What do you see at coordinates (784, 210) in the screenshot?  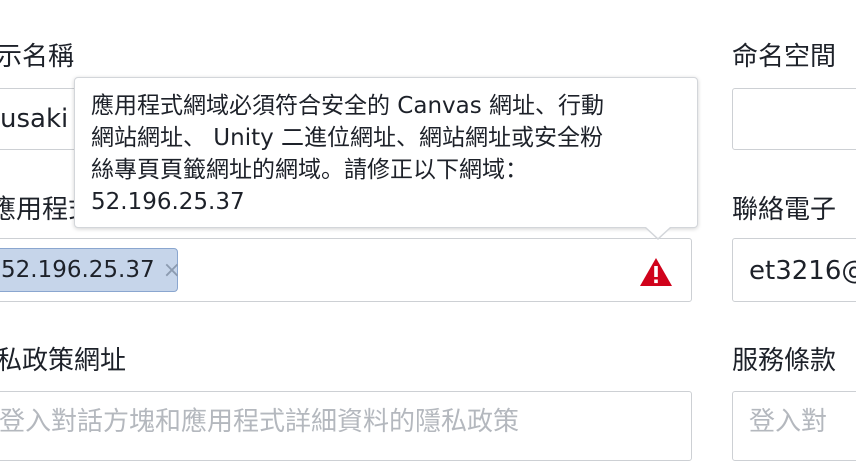 I see `contact-email-label: 聯絡電子` at bounding box center [784, 210].